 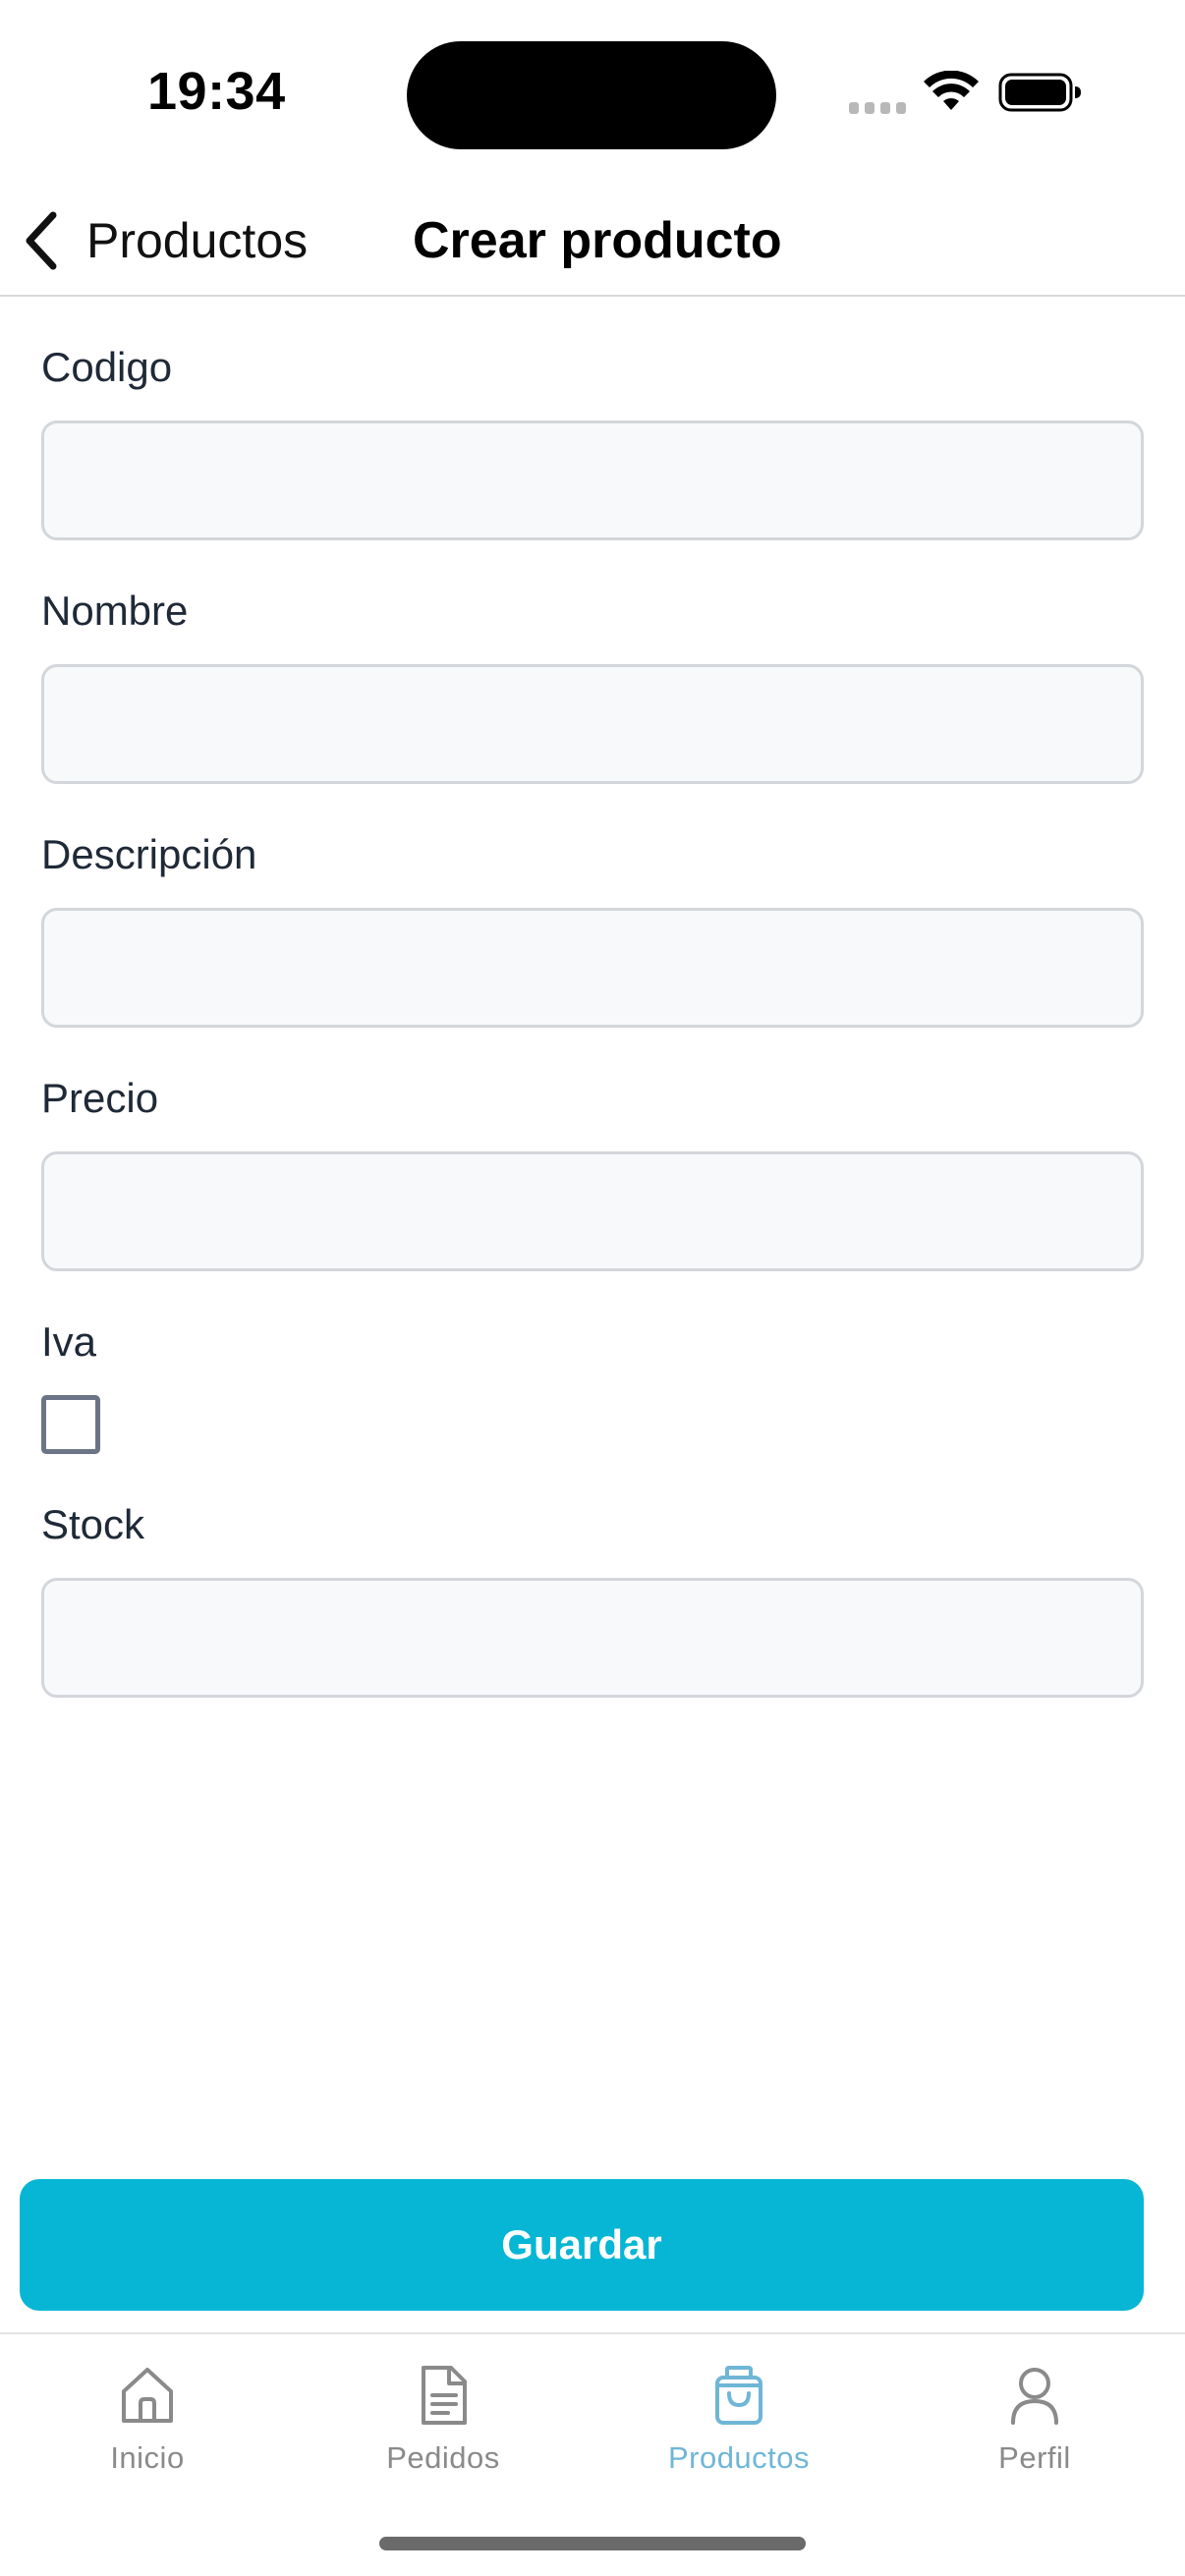 What do you see at coordinates (952, 90) in the screenshot?
I see `wifi-icon` at bounding box center [952, 90].